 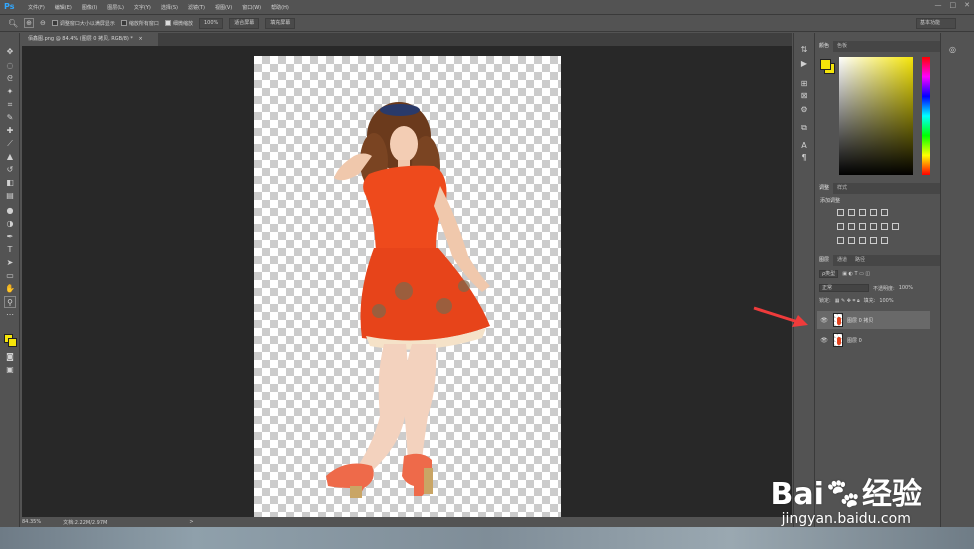 I want to click on foreground-color-chip, so click(x=825, y=64).